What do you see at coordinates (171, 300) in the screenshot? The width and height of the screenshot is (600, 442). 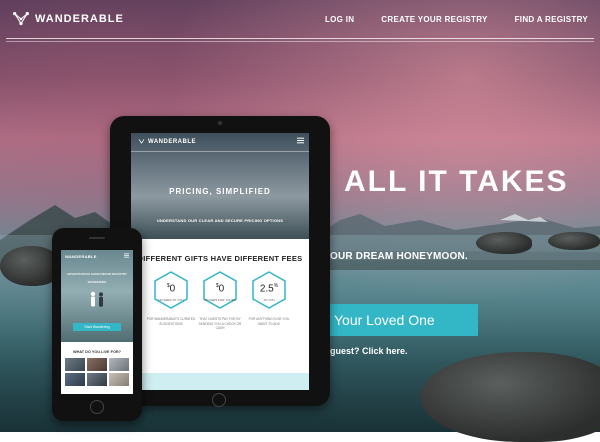 I see `fee-caption: NO FEES TO YOU` at bounding box center [171, 300].